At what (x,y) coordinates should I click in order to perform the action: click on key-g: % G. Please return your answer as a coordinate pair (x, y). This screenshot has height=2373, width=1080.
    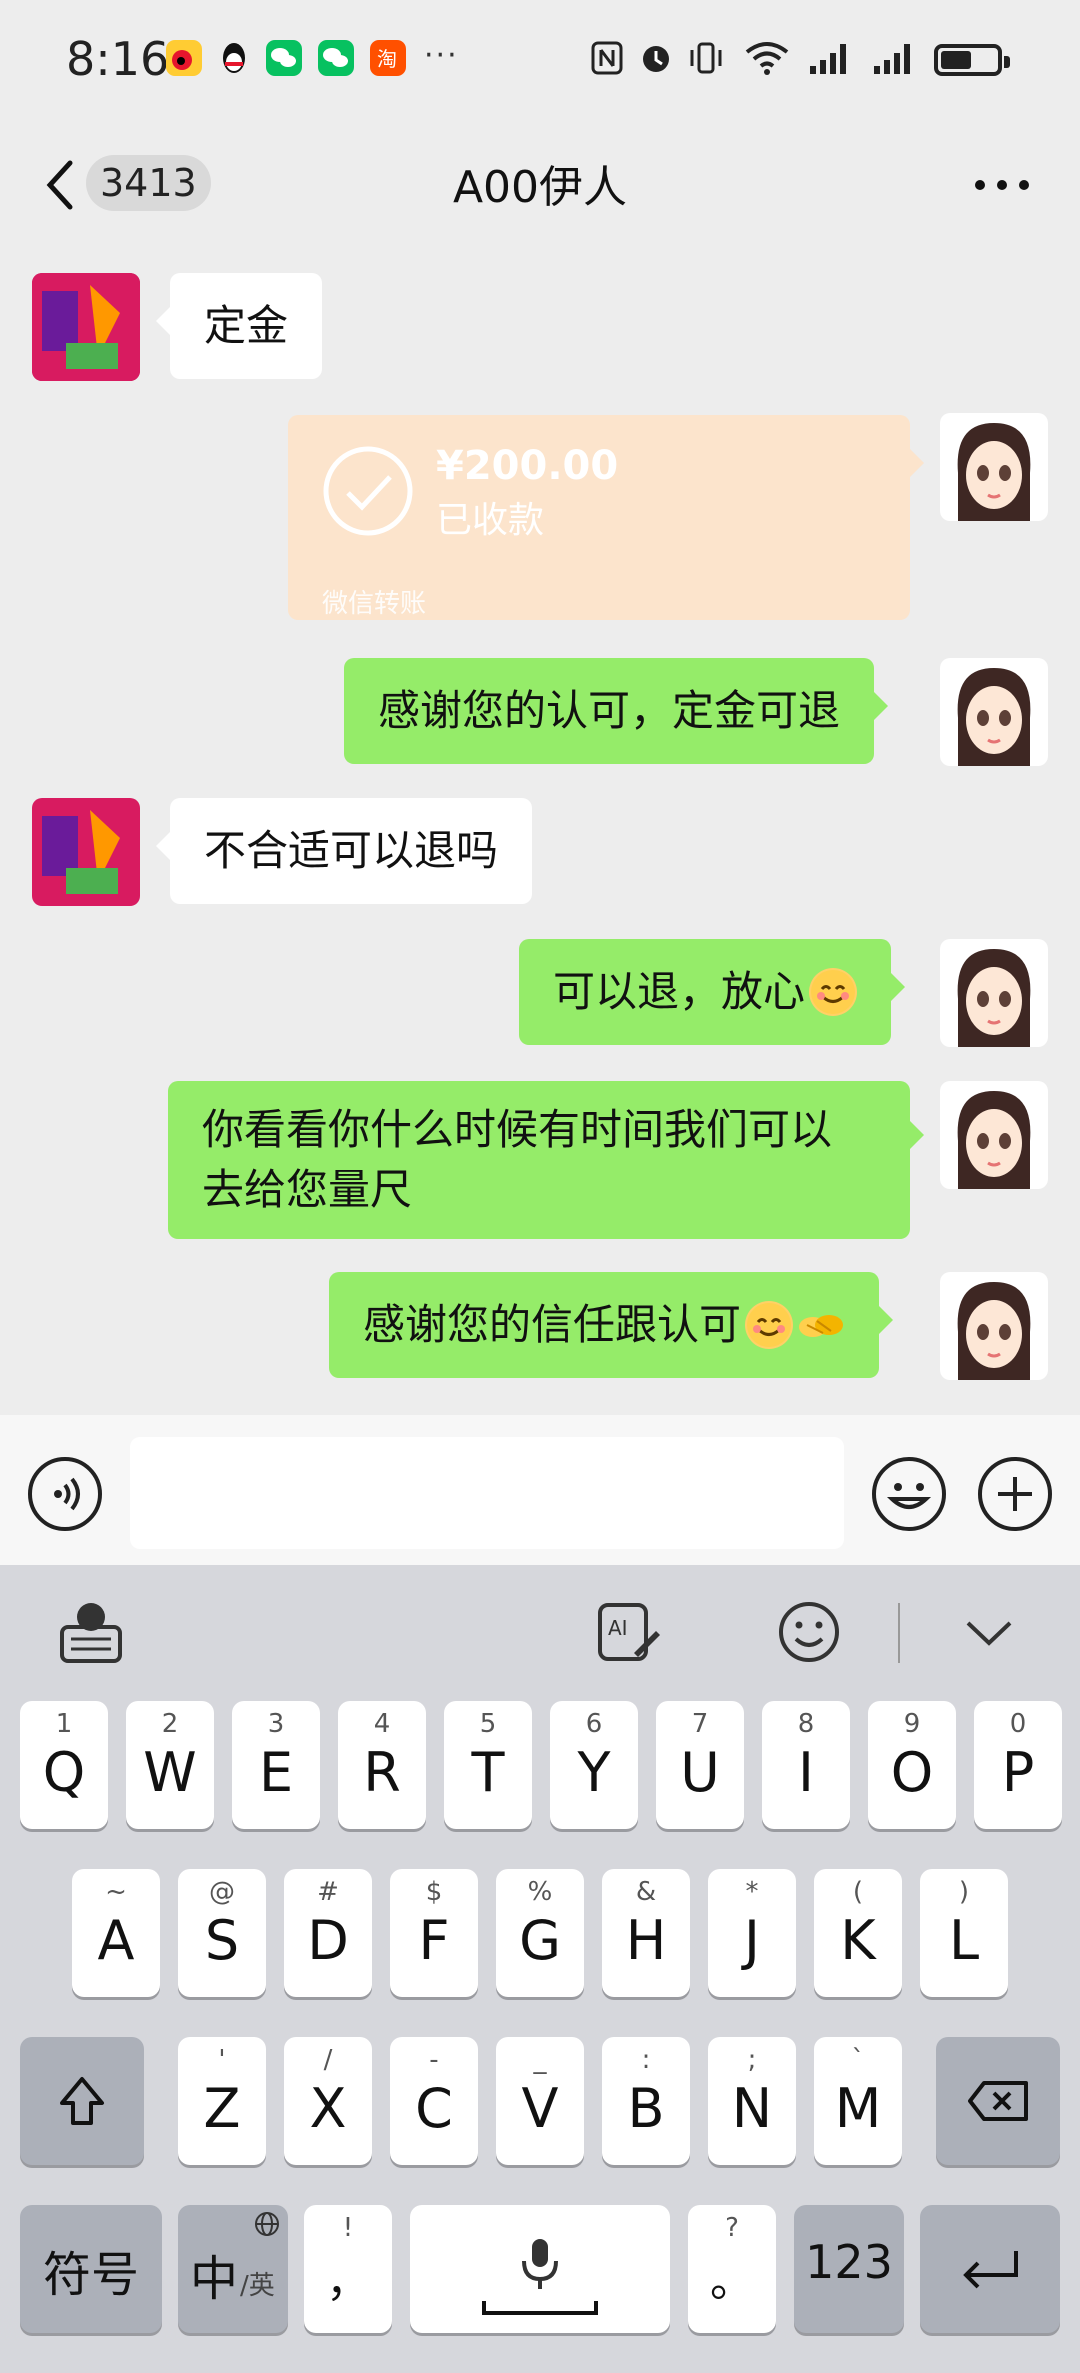
    Looking at the image, I should click on (540, 1933).